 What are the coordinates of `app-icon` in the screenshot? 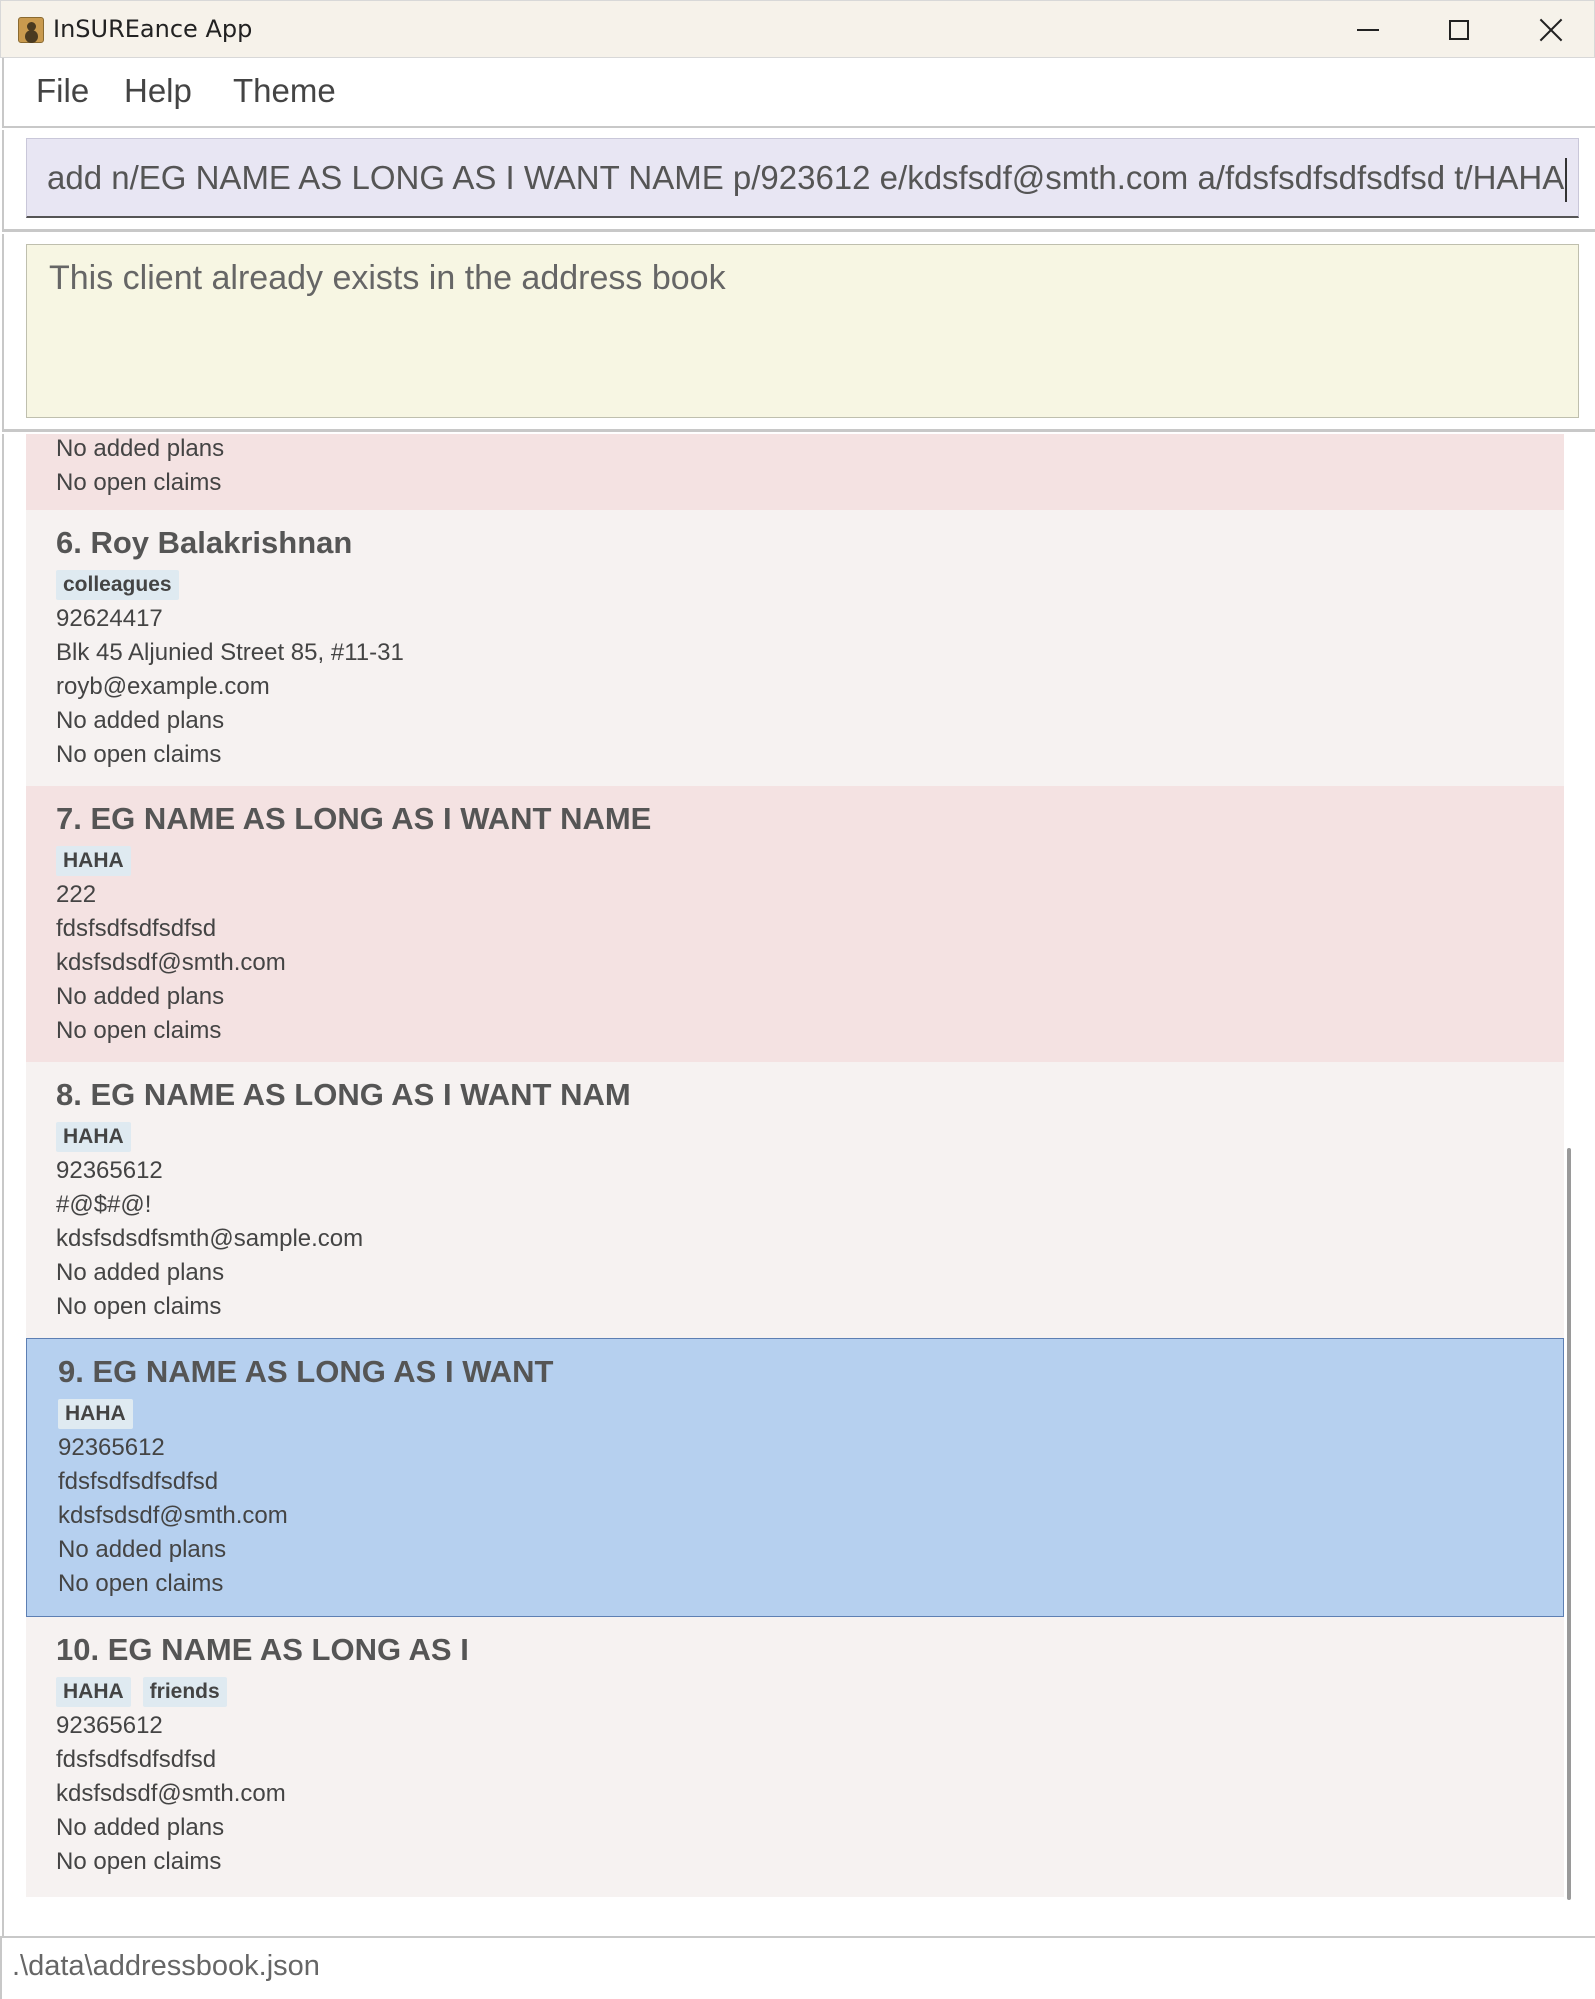 It's located at (31, 30).